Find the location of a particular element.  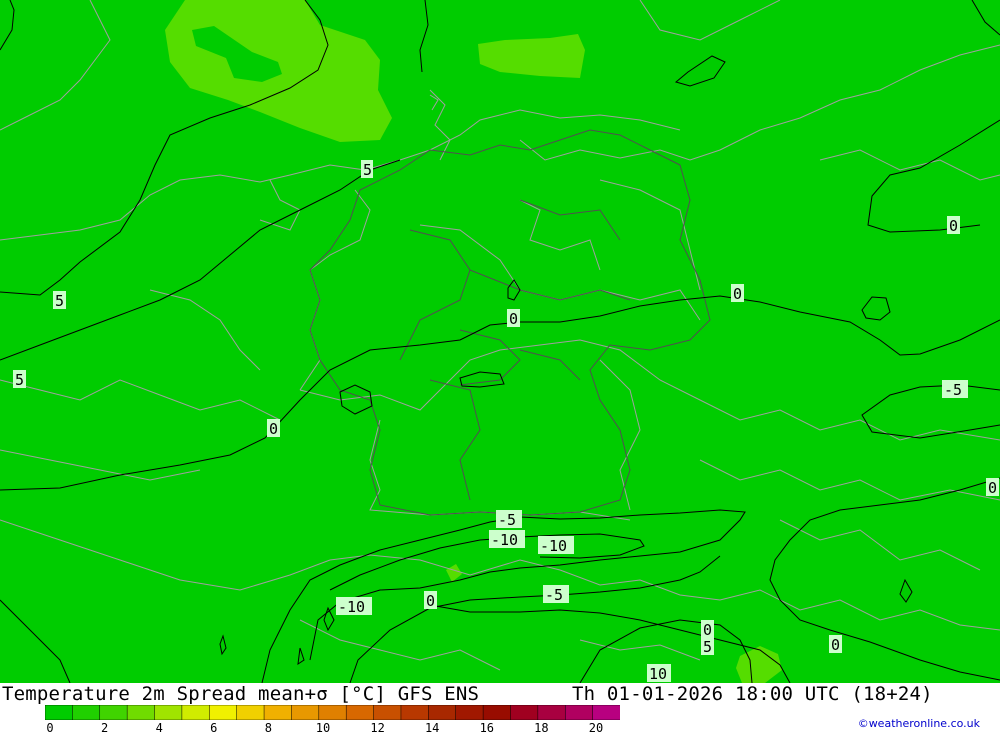

contour-label: 10 is located at coordinates (659, 673).